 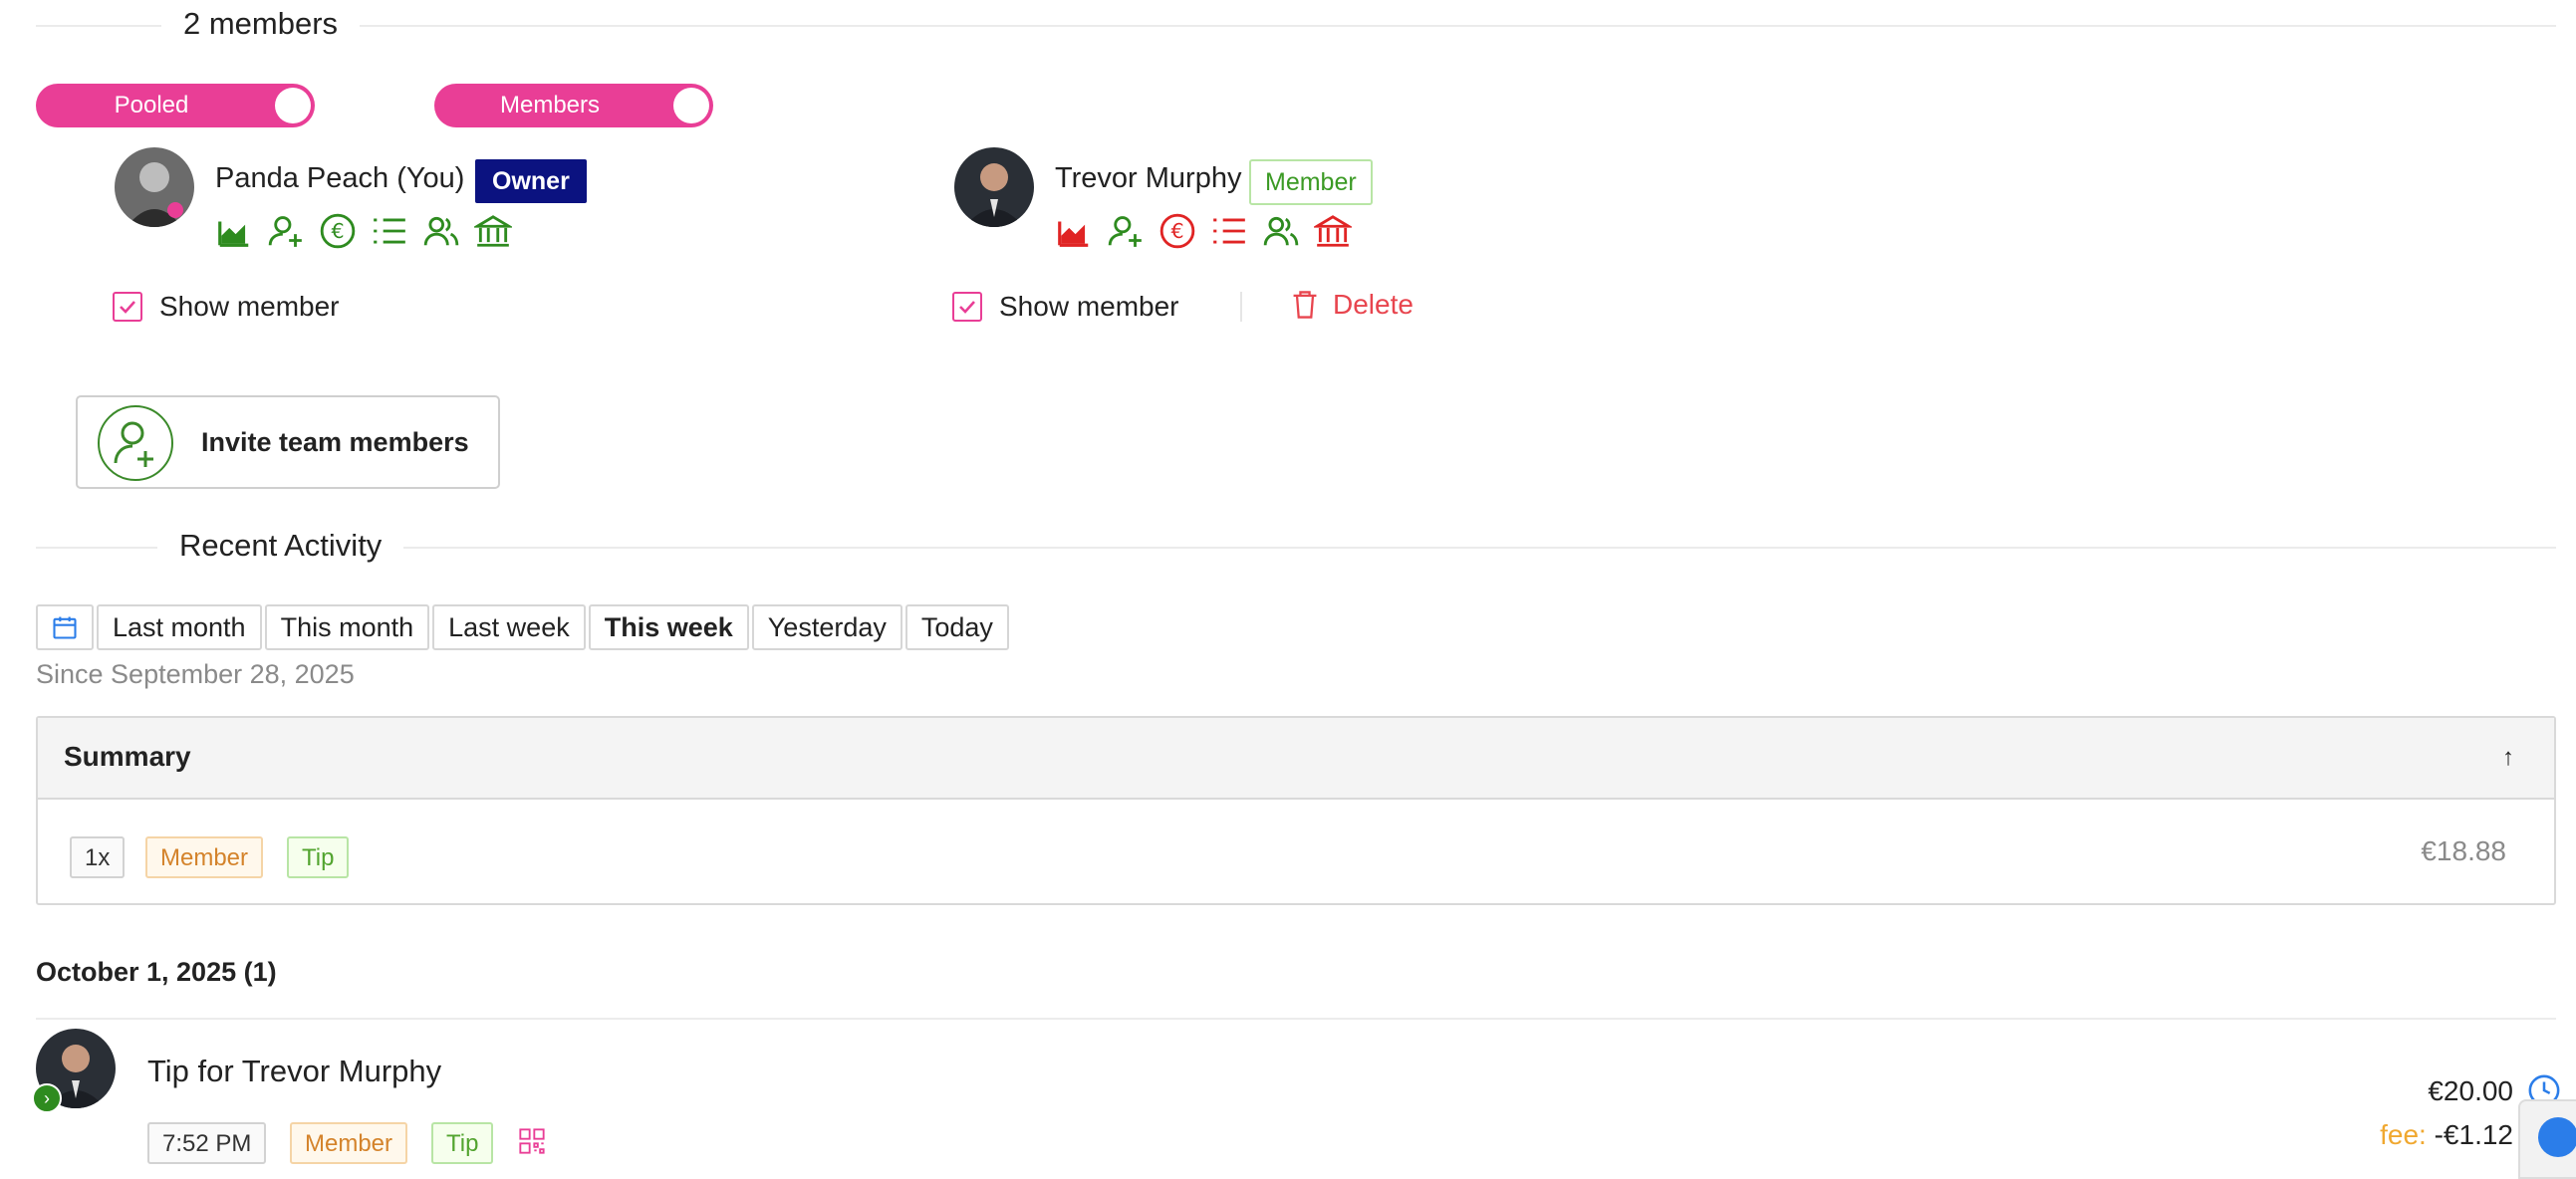 What do you see at coordinates (2557, 1137) in the screenshot?
I see `widget-logo-icon` at bounding box center [2557, 1137].